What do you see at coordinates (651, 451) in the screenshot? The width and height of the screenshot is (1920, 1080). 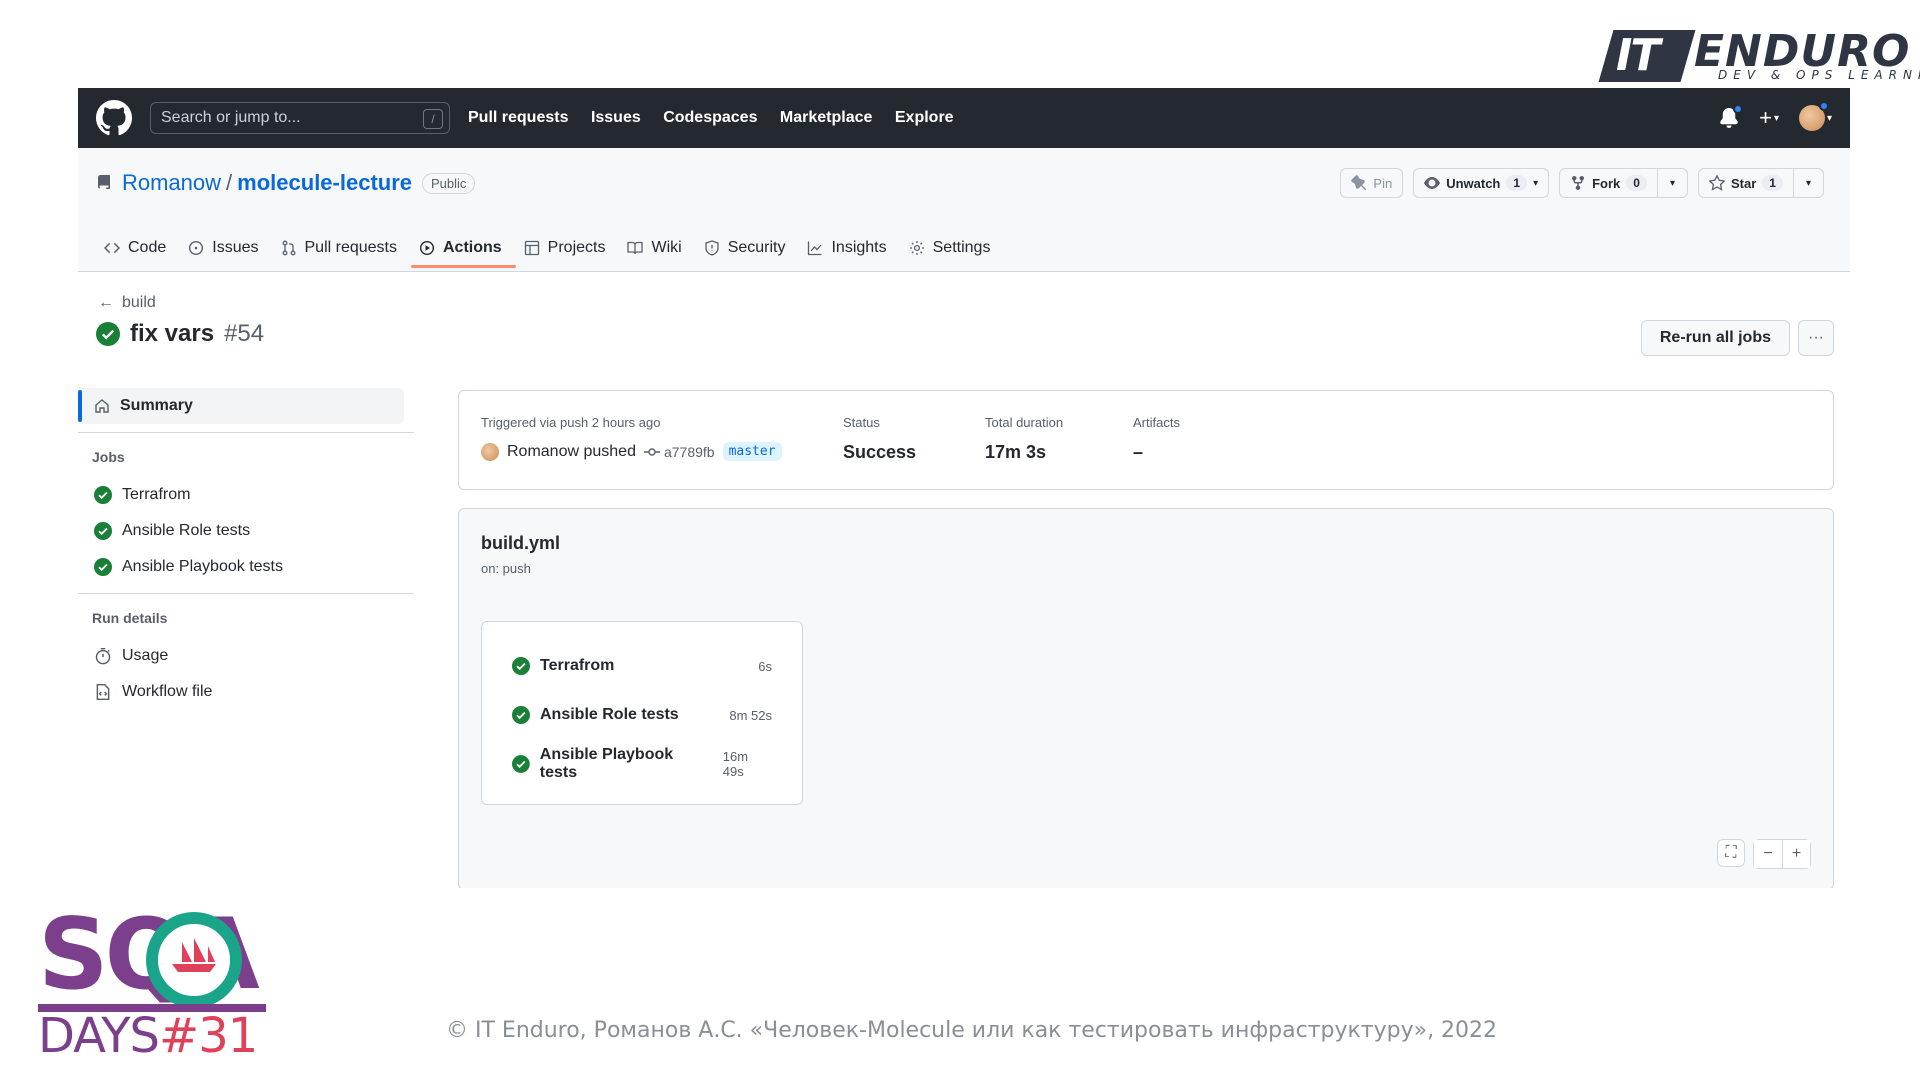 I see `commit-icon` at bounding box center [651, 451].